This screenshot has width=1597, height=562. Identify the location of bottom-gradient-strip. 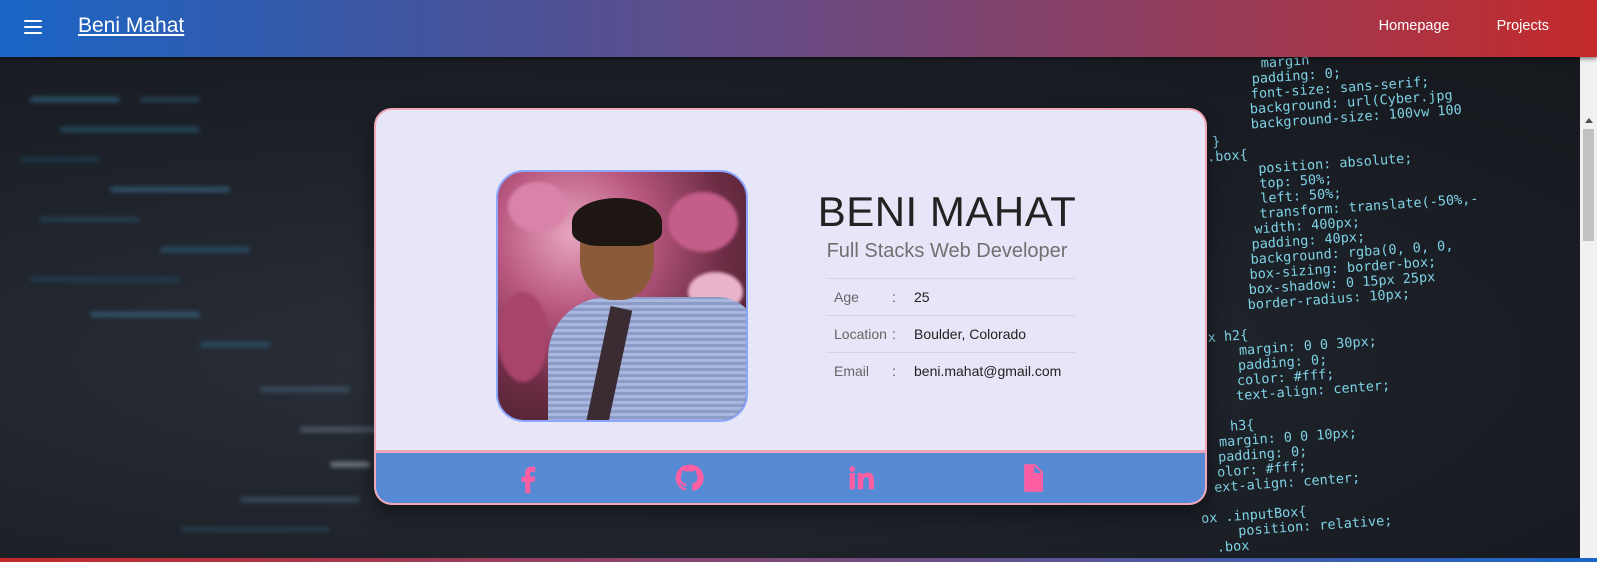
(798, 560).